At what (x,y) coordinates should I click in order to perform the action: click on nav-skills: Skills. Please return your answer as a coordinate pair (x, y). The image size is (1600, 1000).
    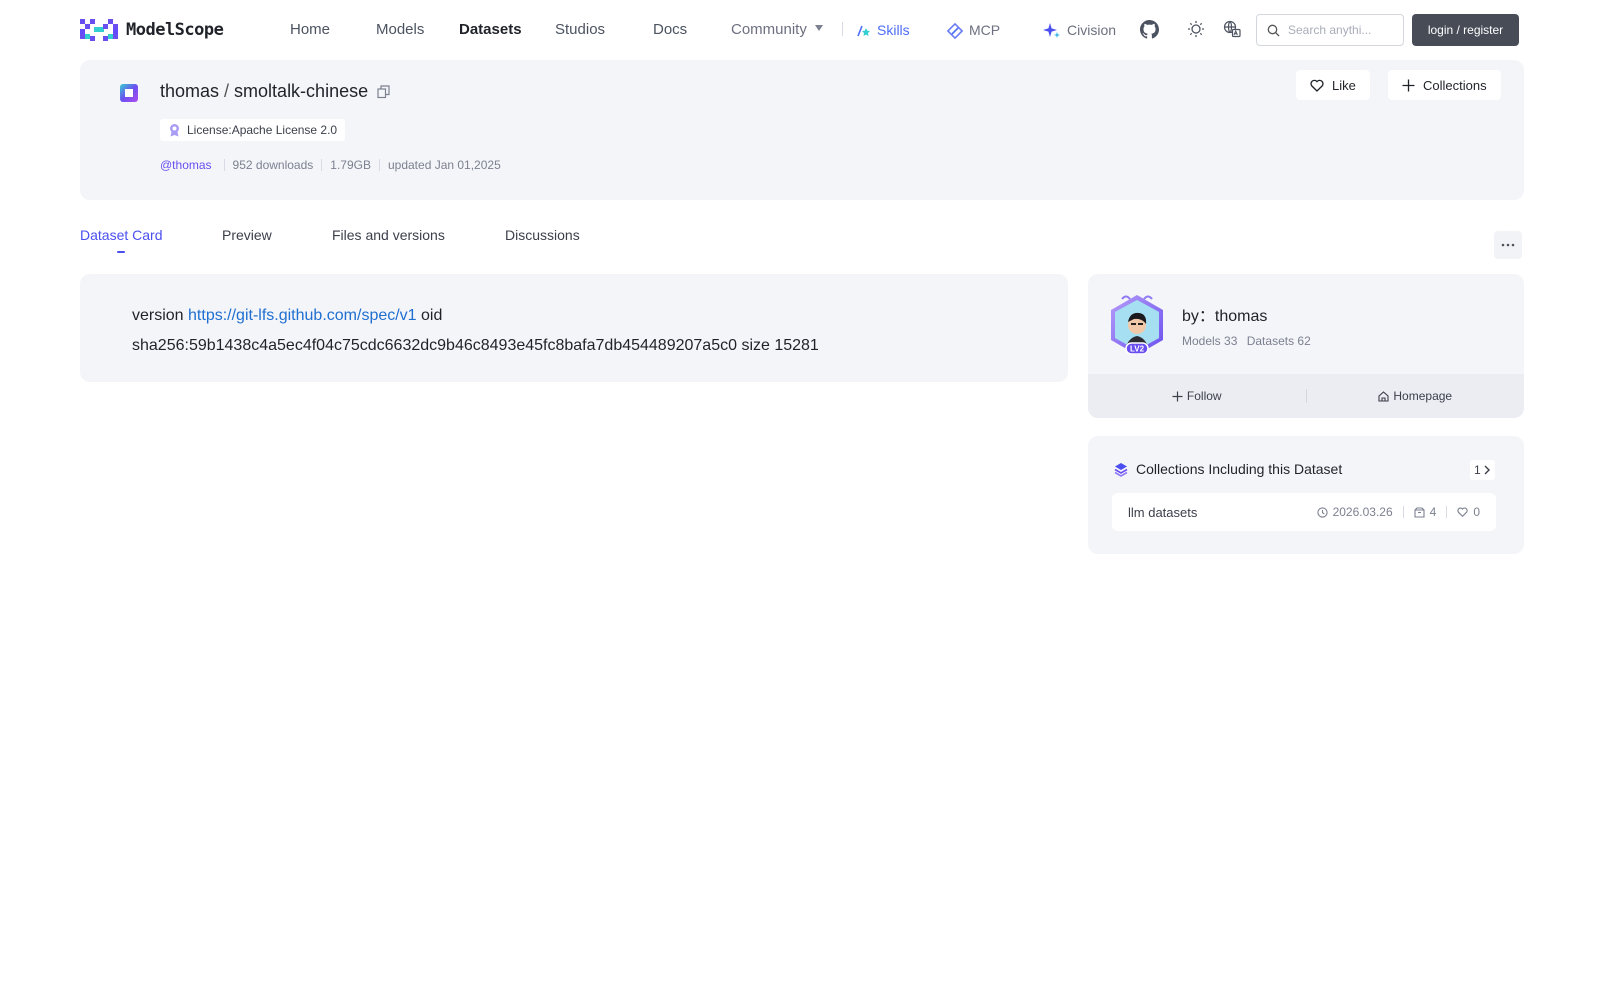
    Looking at the image, I should click on (883, 30).